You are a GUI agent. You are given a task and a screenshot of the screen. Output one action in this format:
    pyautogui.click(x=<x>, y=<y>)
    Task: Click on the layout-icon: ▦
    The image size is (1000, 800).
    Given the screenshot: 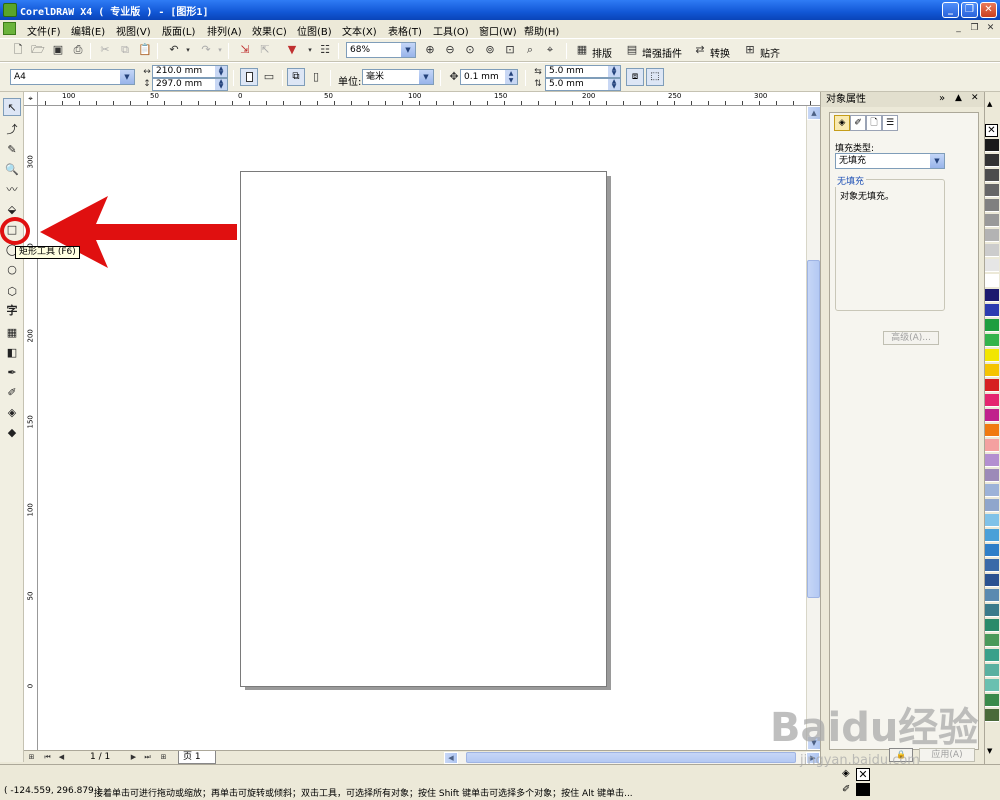 What is the action you would take?
    pyautogui.click(x=582, y=50)
    